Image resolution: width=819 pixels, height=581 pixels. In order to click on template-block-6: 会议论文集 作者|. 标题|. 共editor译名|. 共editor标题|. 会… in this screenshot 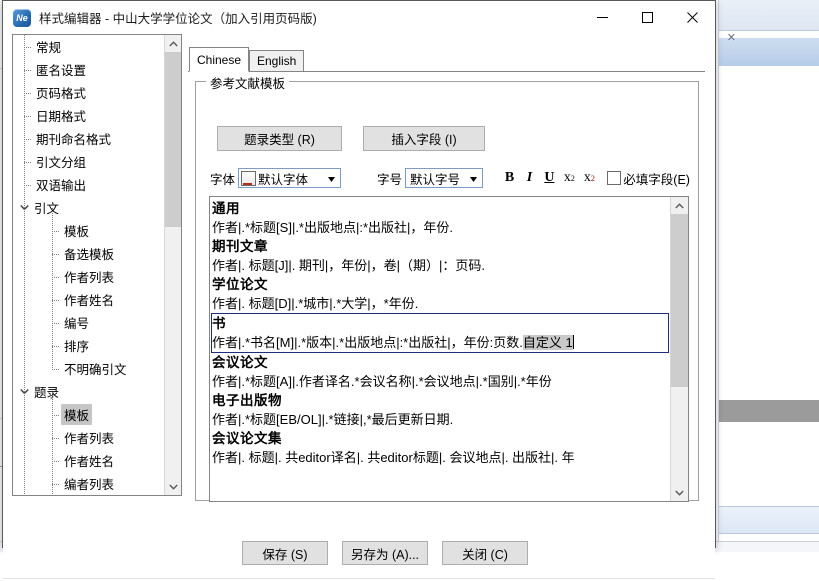, I will do `click(440, 448)`.